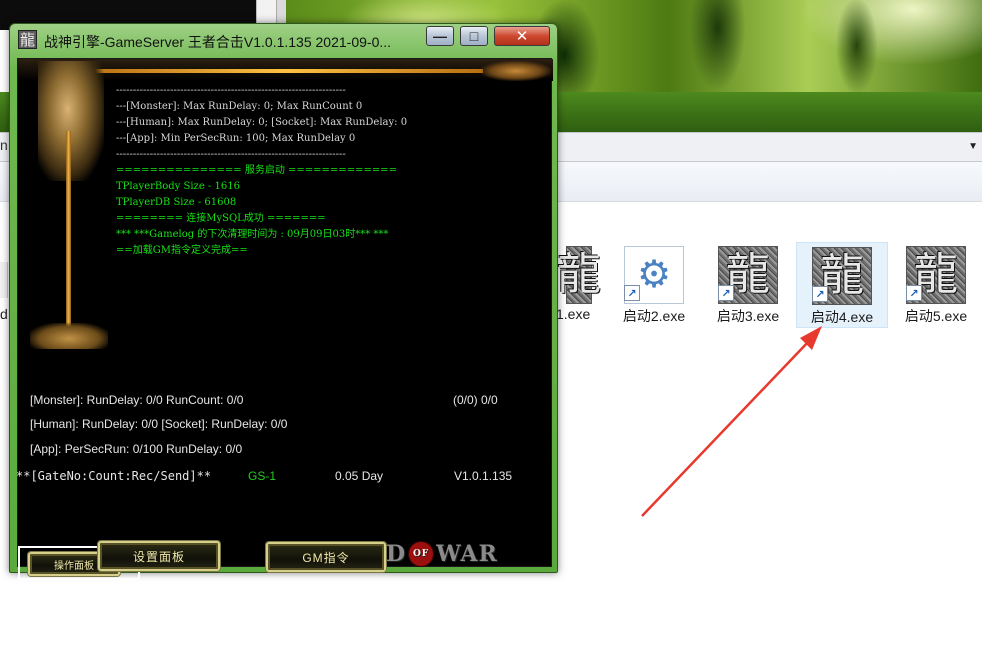  What do you see at coordinates (421, 554) in the screenshot?
I see `logo-of-badge: OF` at bounding box center [421, 554].